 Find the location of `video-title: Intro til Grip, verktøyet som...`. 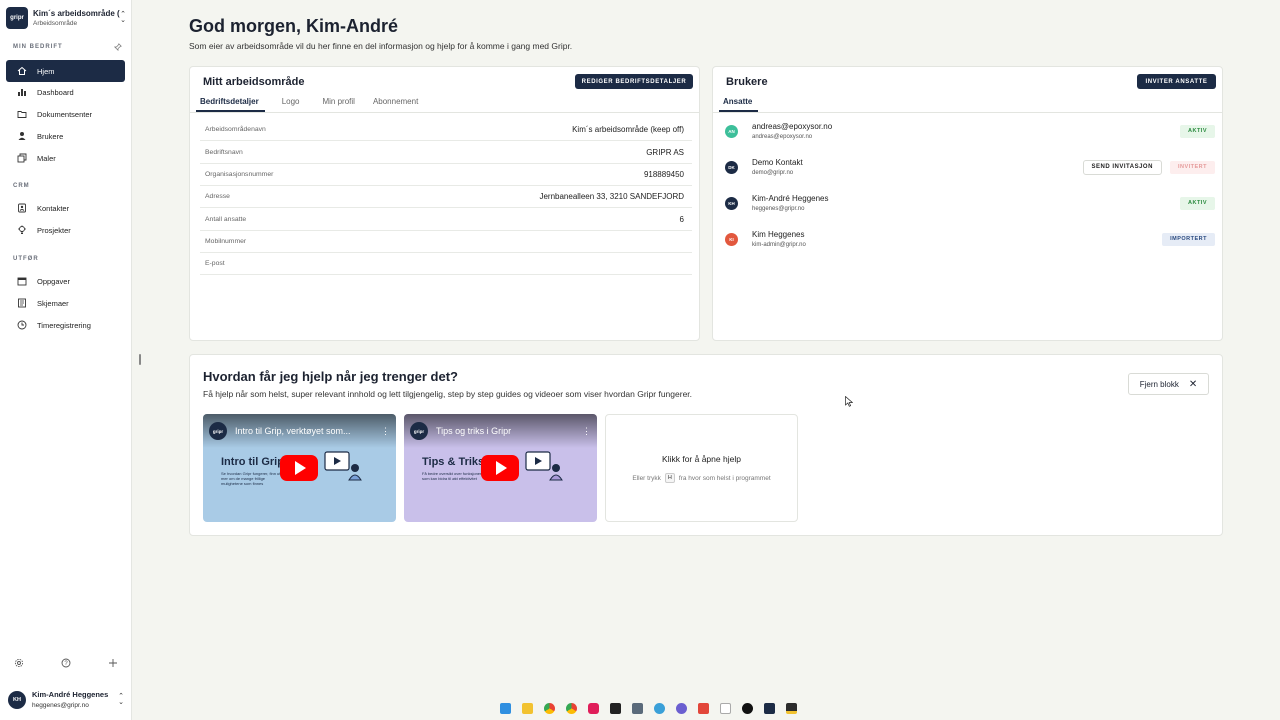

video-title: Intro til Grip, verktøyet som... is located at coordinates (293, 431).